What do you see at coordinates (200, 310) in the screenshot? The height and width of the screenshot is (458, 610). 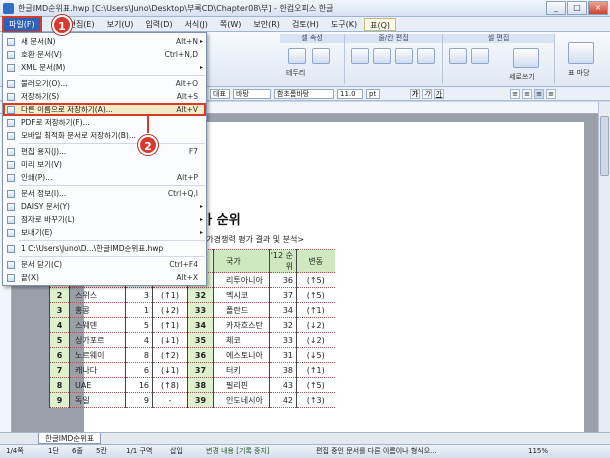 I see `cell-rank: 33` at bounding box center [200, 310].